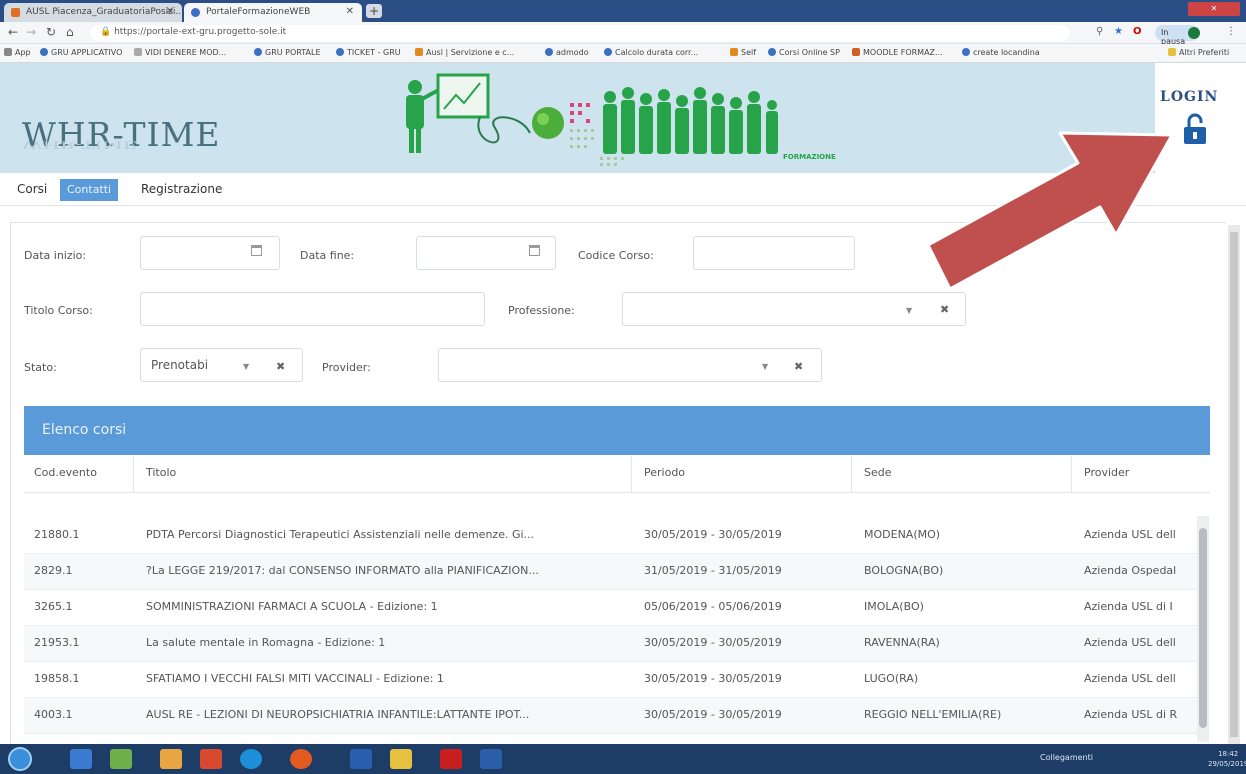 The height and width of the screenshot is (774, 1246). I want to click on taskbar-clock: 18:42 29/05/2019, so click(1227, 759).